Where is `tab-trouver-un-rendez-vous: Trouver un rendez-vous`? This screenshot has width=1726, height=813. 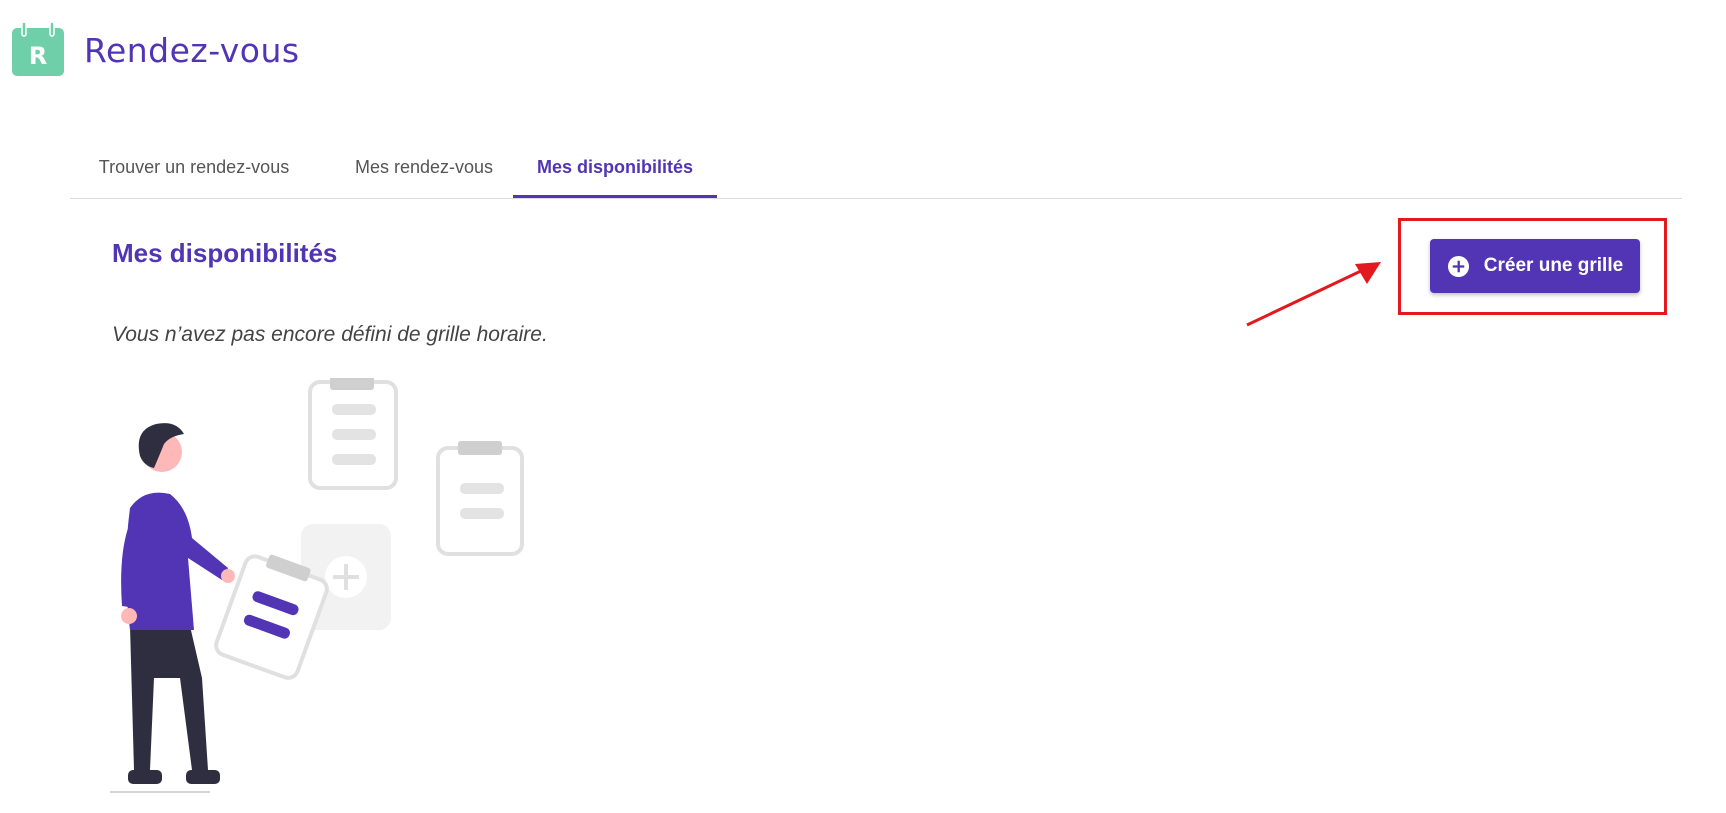 tab-trouver-un-rendez-vous: Trouver un rendez-vous is located at coordinates (194, 167).